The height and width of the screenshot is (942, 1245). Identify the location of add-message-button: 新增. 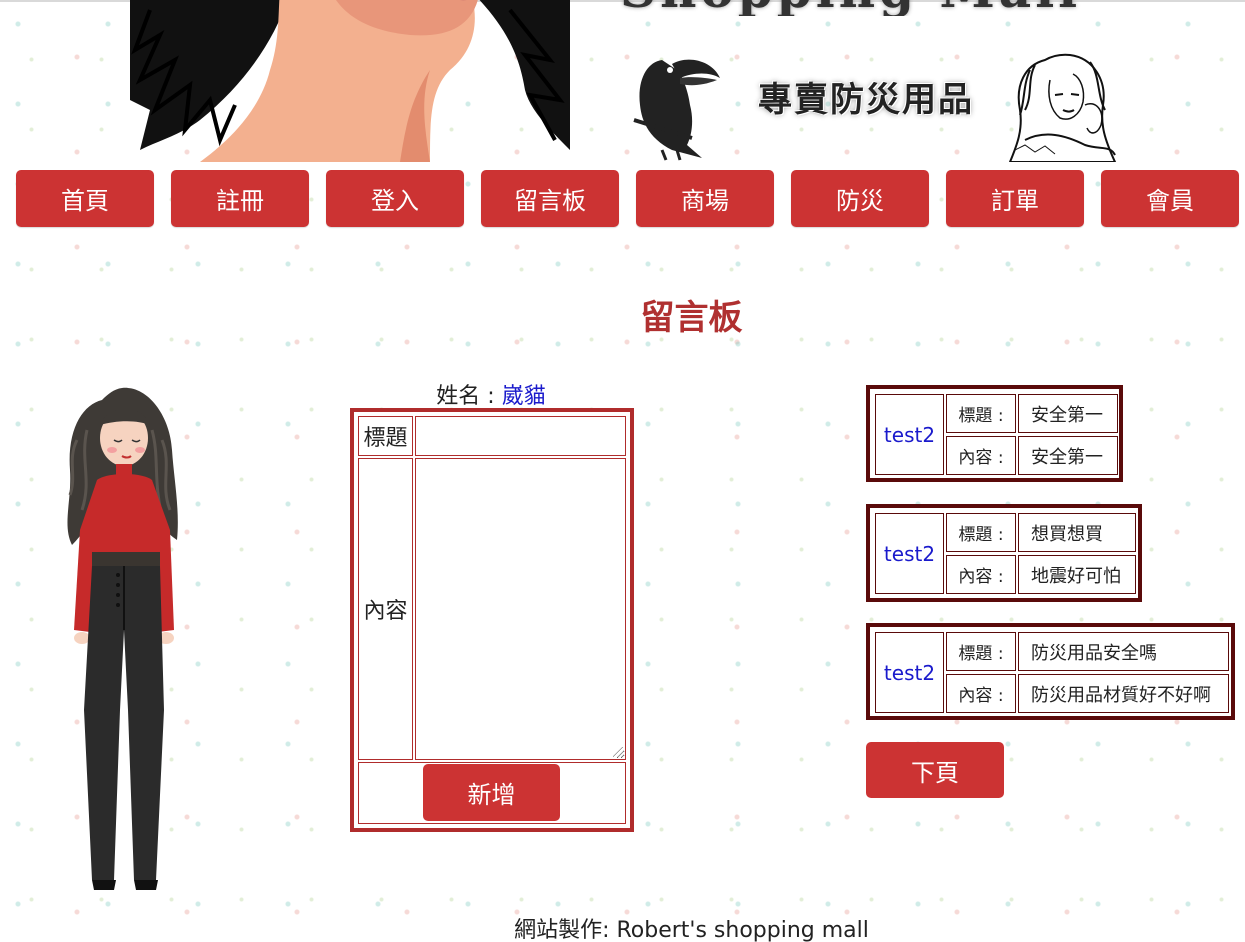
(491, 792).